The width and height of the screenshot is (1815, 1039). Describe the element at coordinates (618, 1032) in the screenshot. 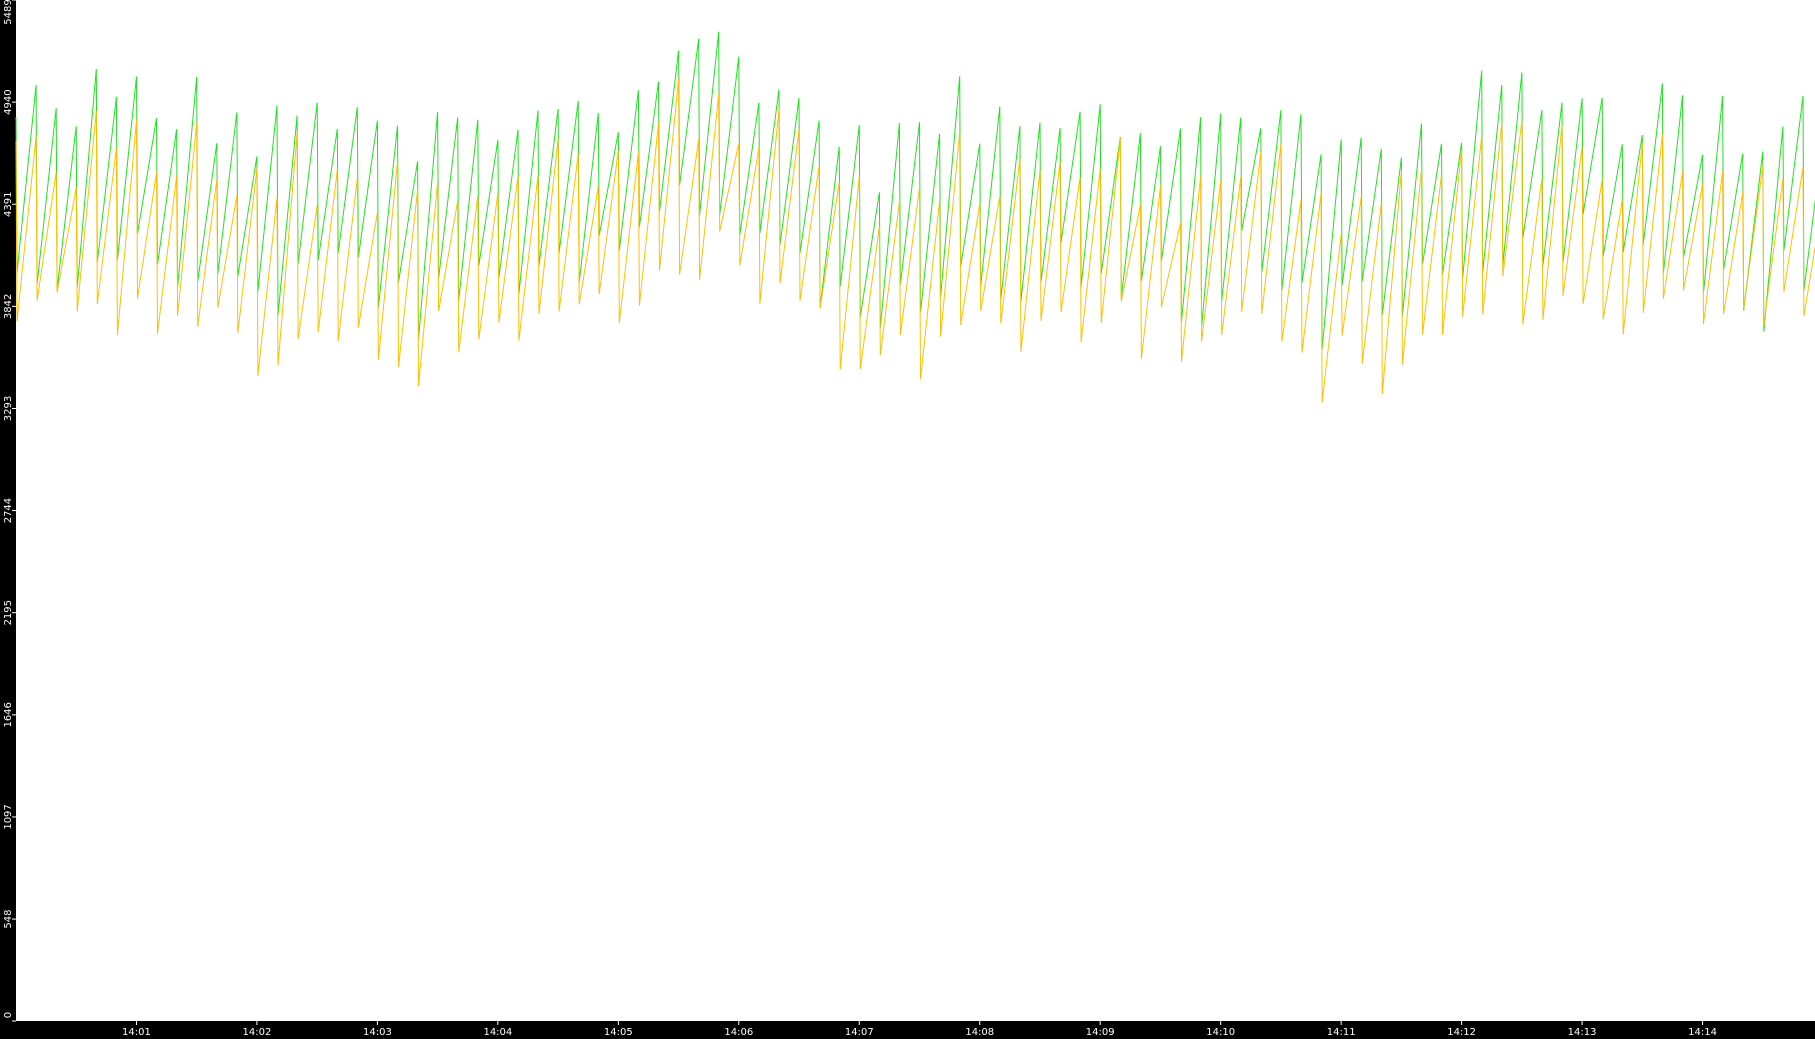

I see `x-tick-label: 14:05` at that location.